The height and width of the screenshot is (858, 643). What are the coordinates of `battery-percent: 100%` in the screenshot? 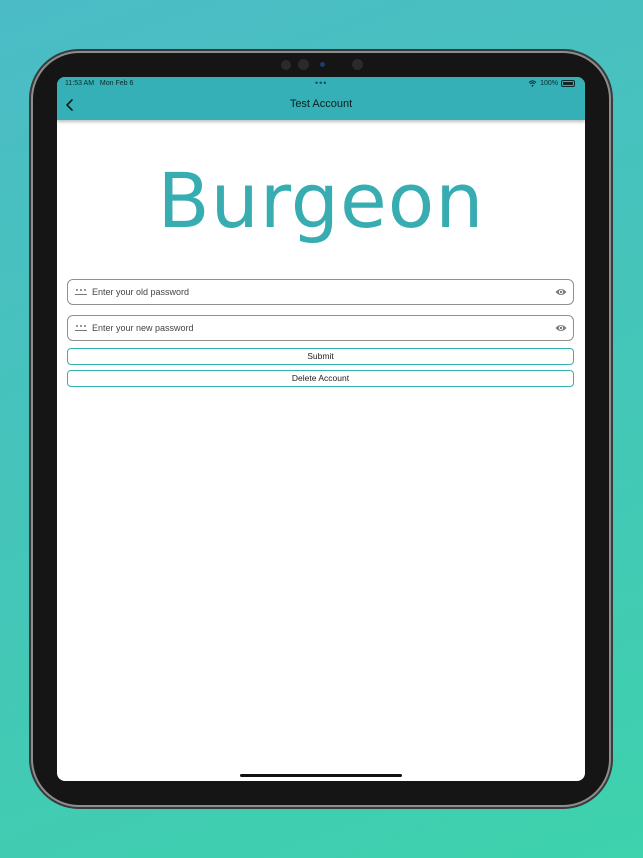 It's located at (549, 83).